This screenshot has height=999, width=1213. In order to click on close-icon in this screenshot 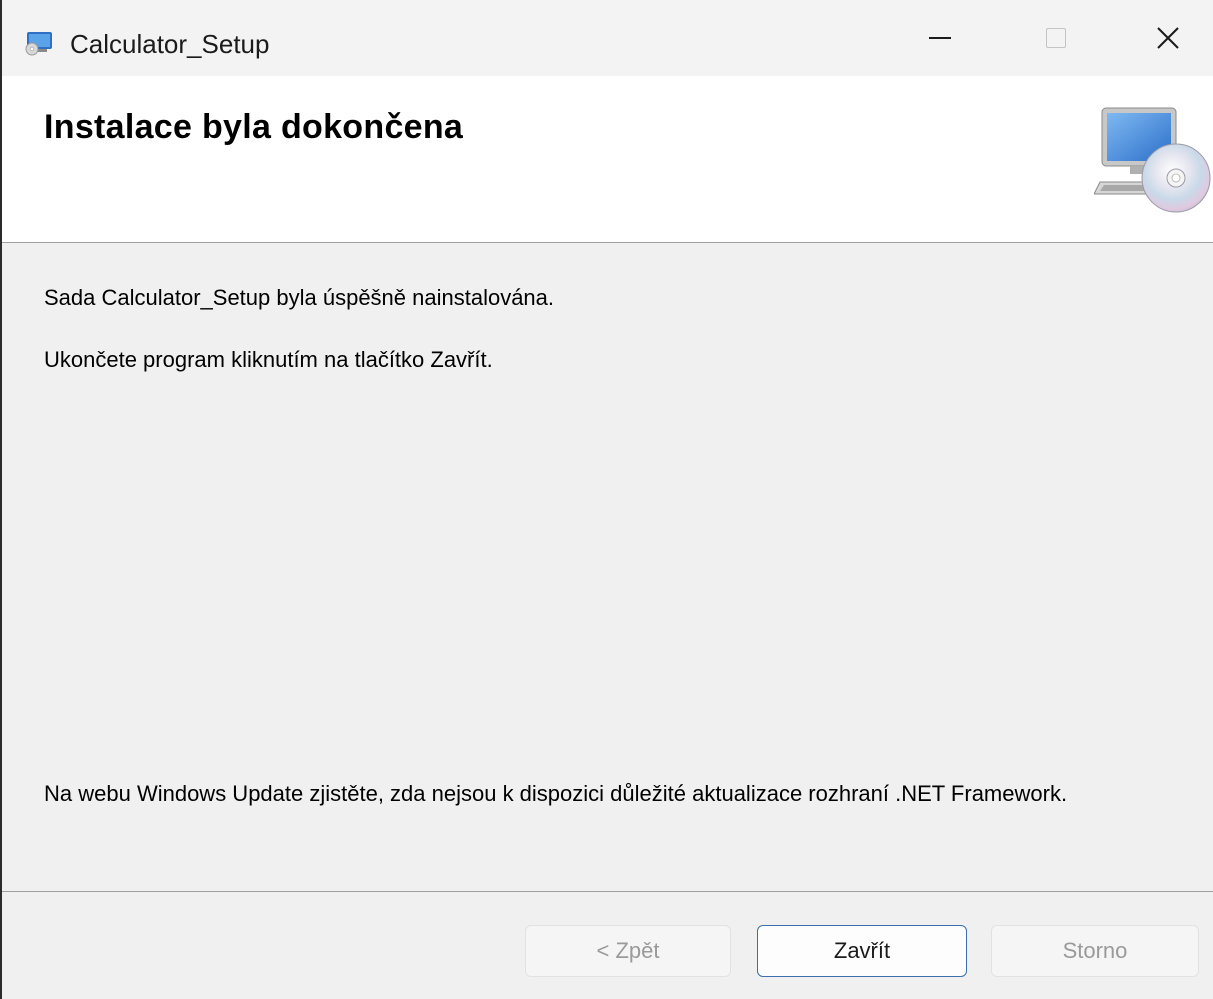, I will do `click(1168, 38)`.